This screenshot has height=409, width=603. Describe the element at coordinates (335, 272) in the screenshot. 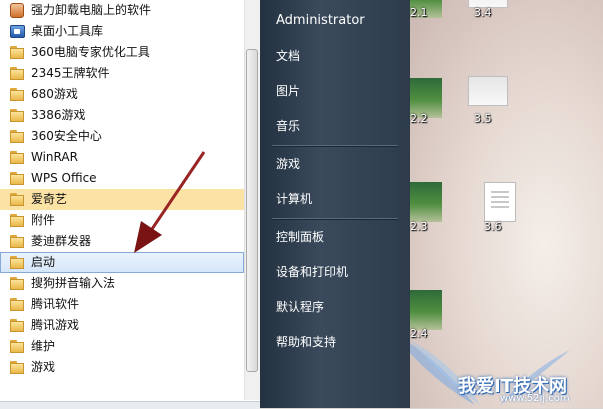

I see `start-menu-link: 设备和打印机` at that location.